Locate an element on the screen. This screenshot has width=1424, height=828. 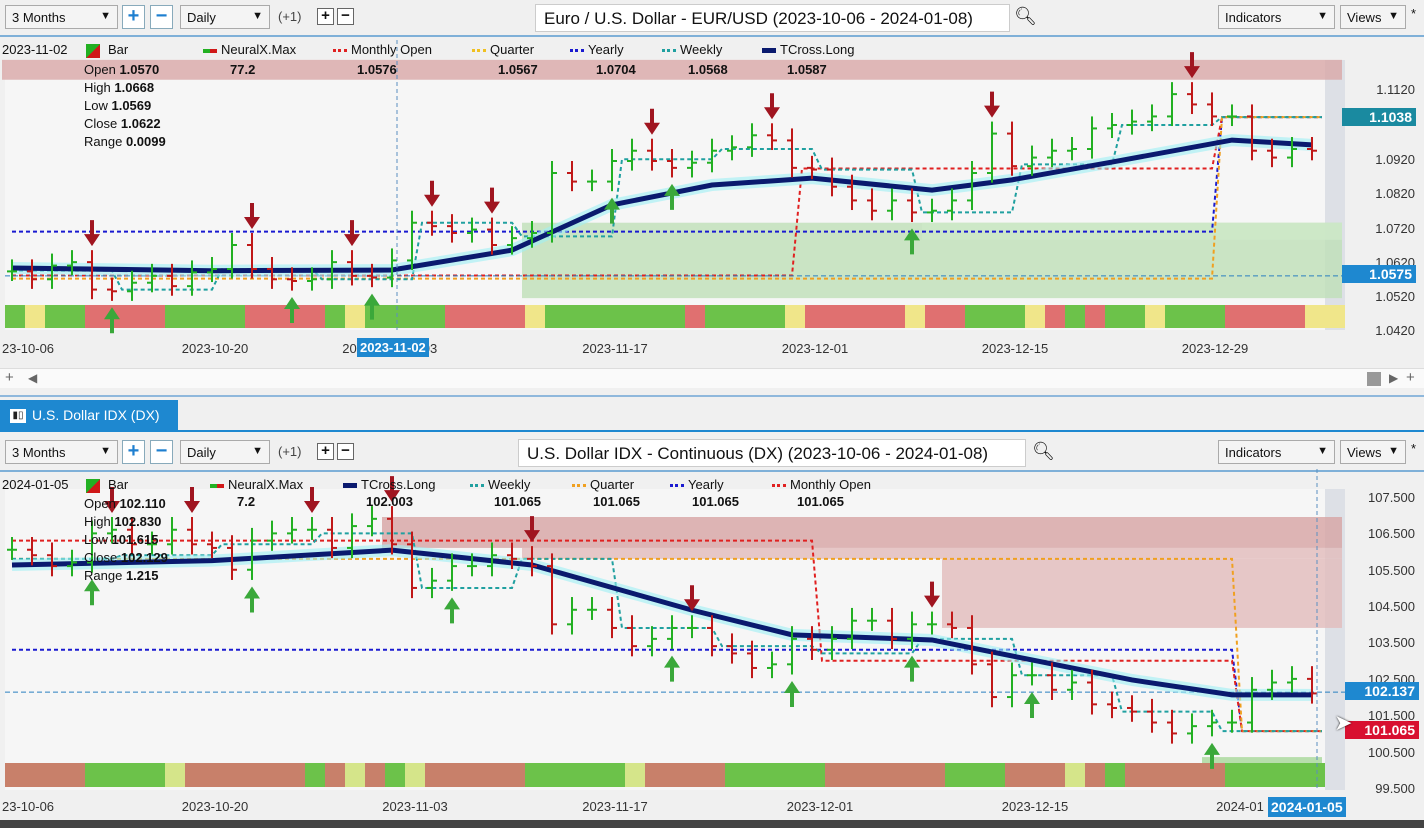
y-tick-label: 1.0520 is located at coordinates (1395, 296).